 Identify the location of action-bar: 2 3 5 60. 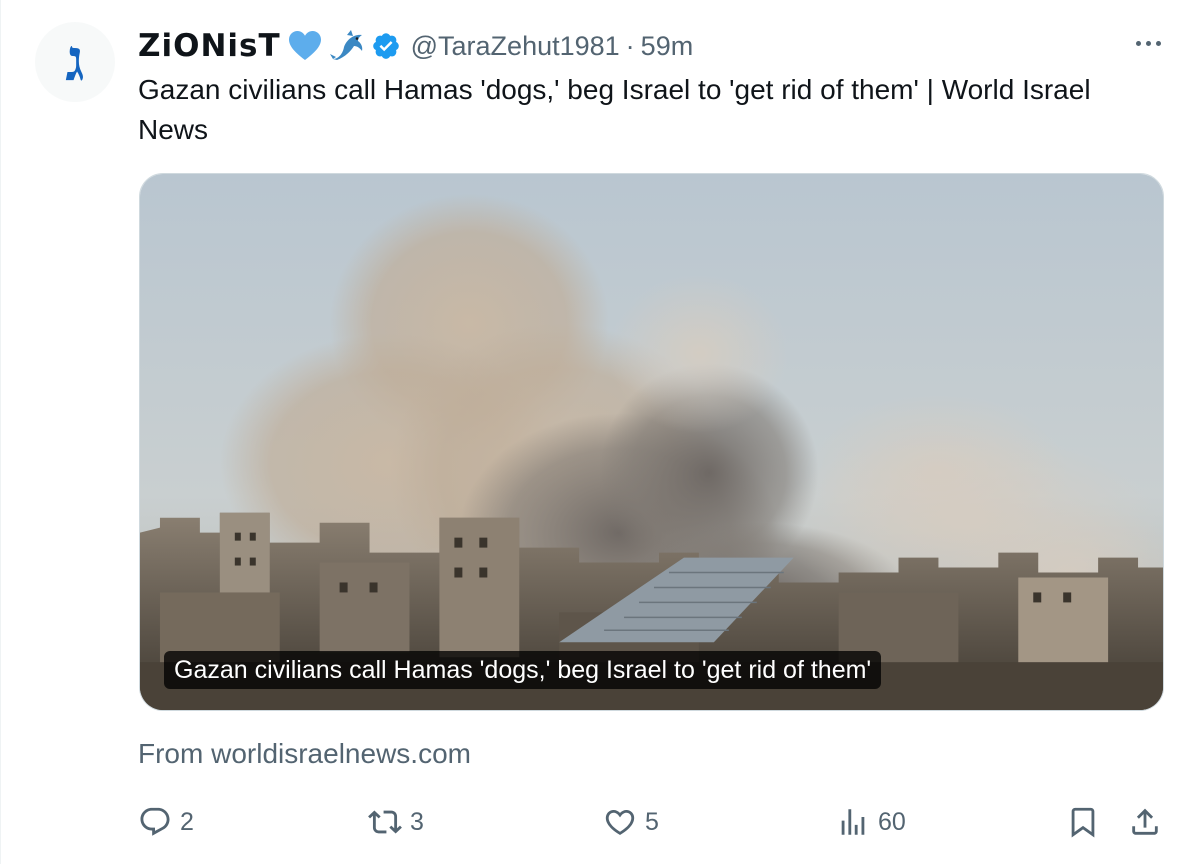
(653, 822).